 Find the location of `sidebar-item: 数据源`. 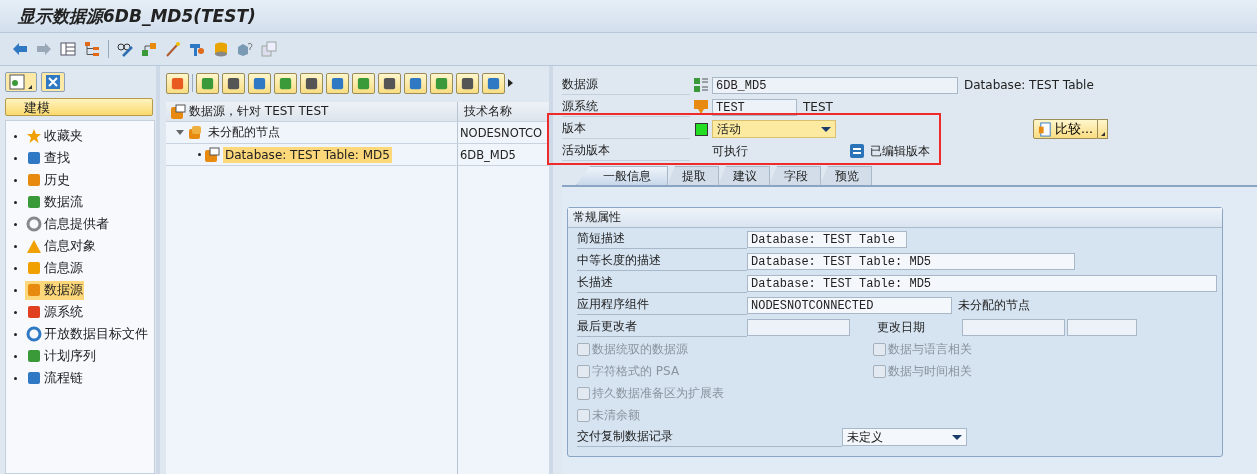

sidebar-item: 数据源 is located at coordinates (54, 290).